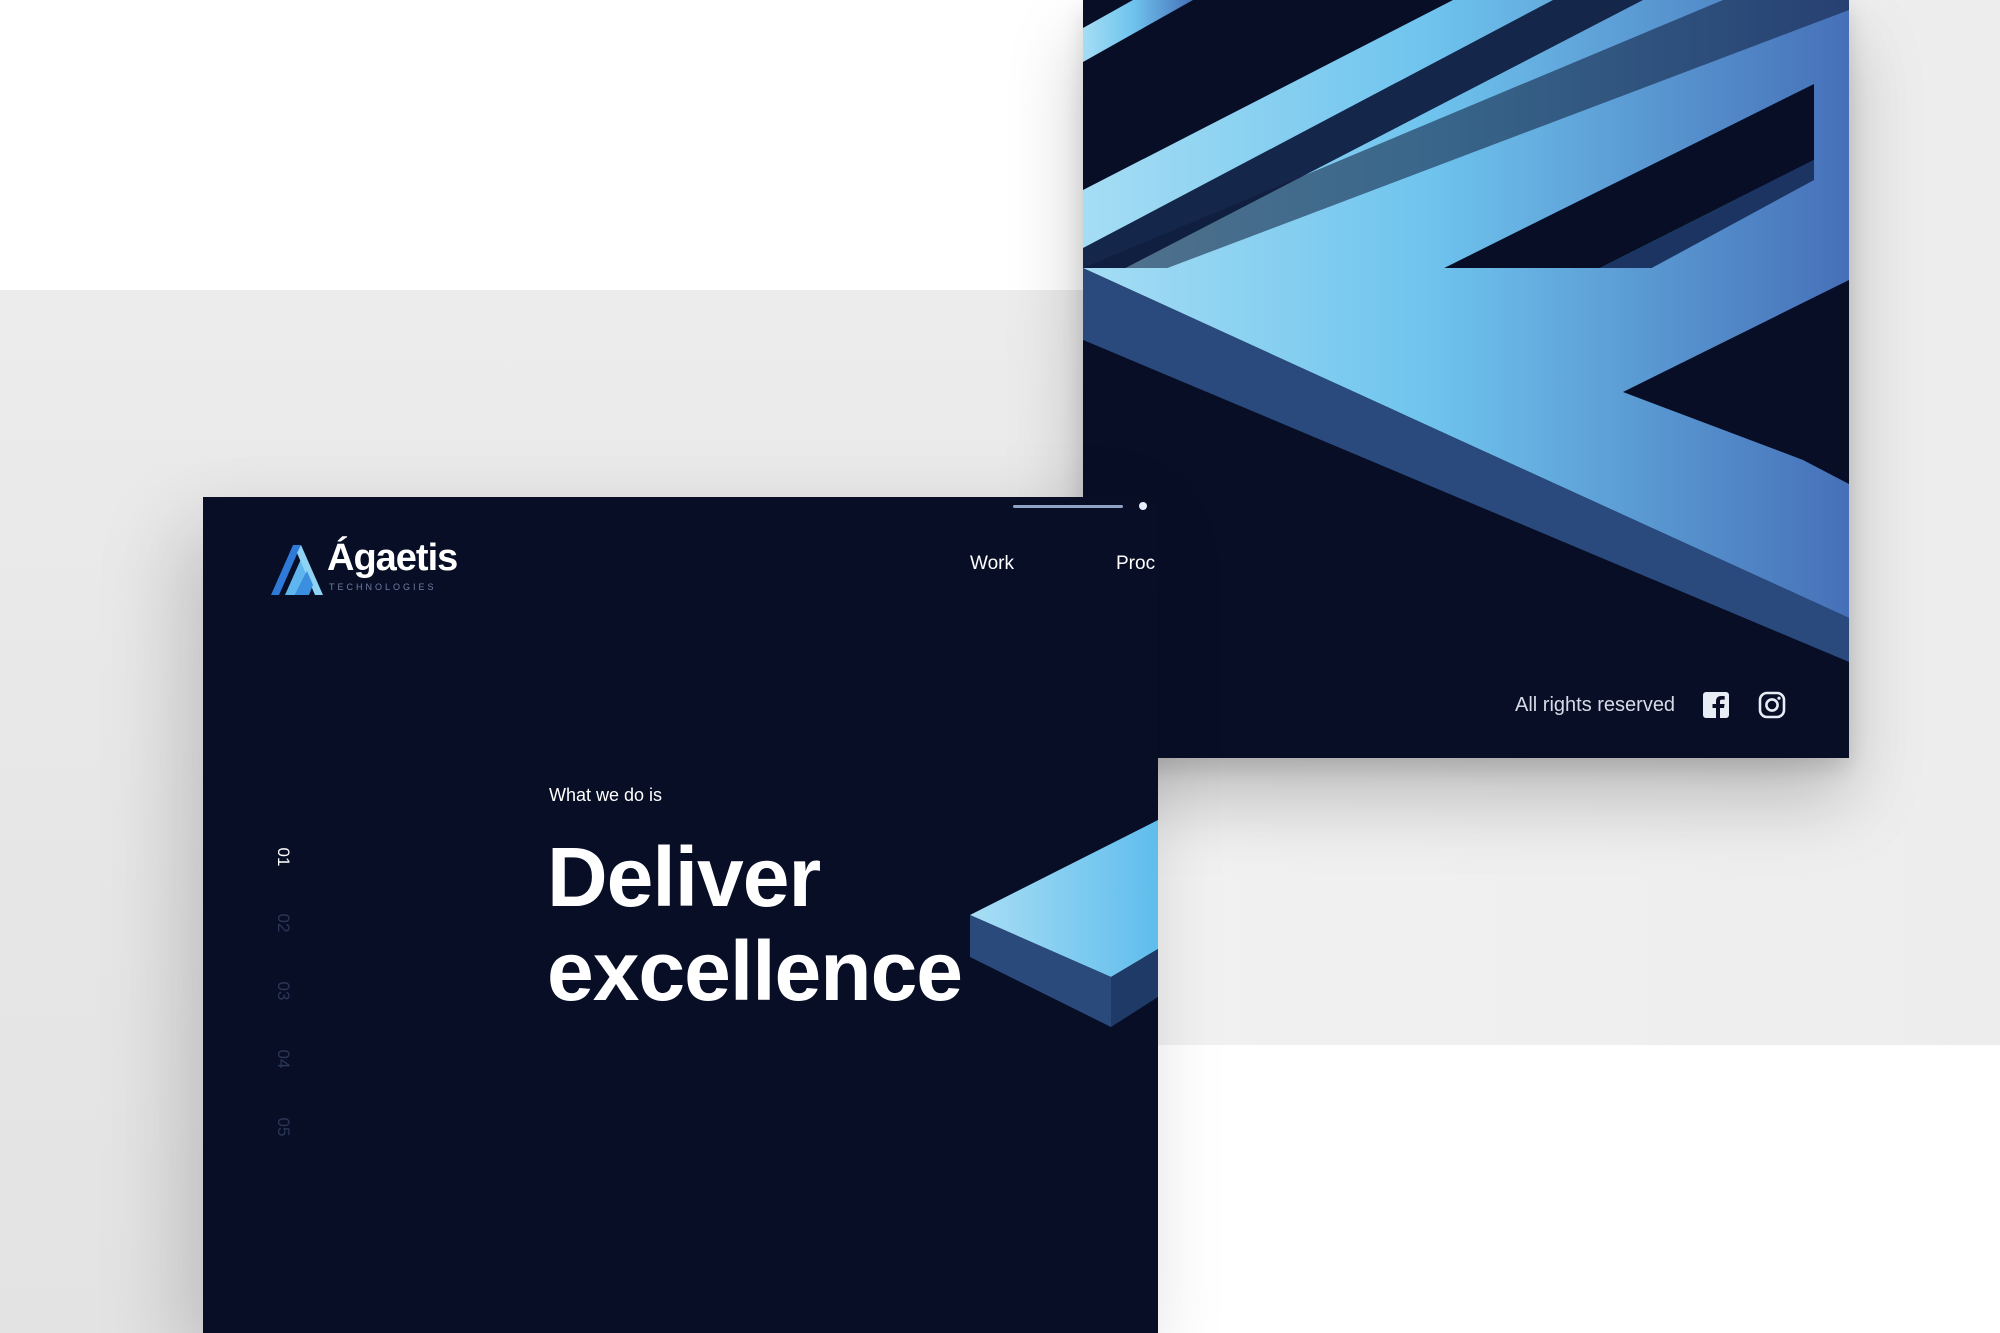 The image size is (2000, 1333). I want to click on headline-line-1: Deliver, so click(684, 877).